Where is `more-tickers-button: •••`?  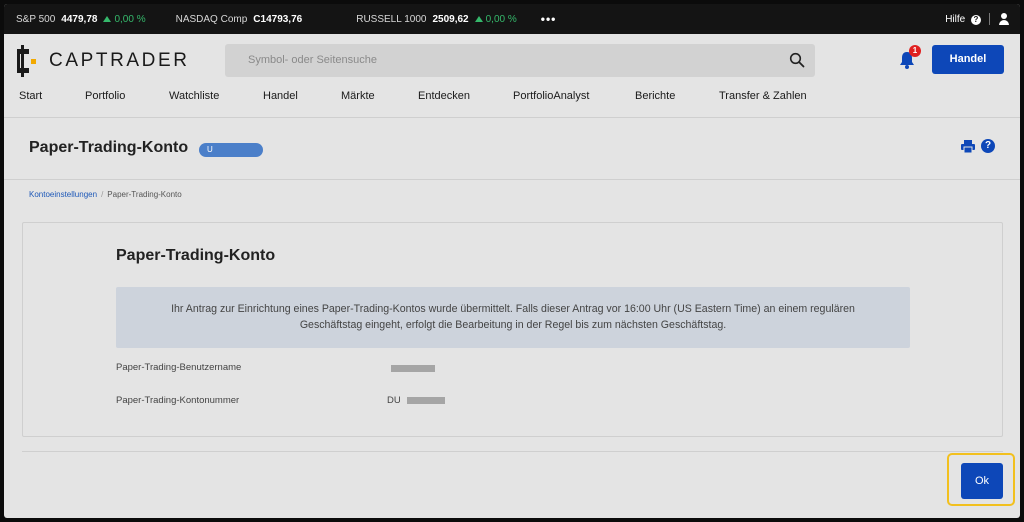
more-tickers-button: ••• is located at coordinates (549, 19).